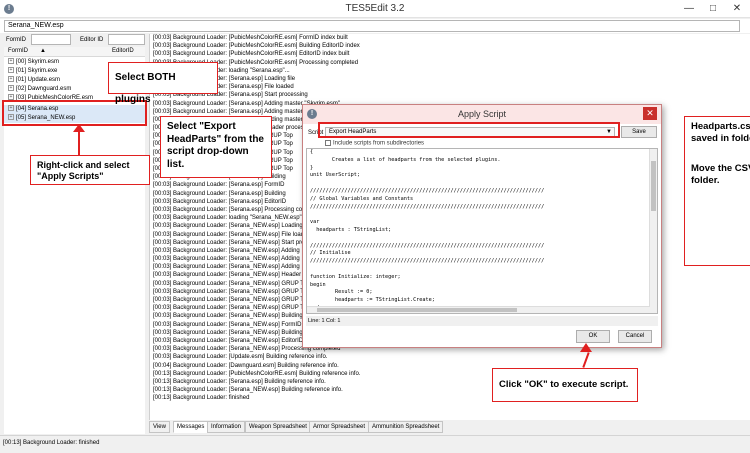 The image size is (750, 453). Describe the element at coordinates (38, 80) in the screenshot. I see `plugin-name: [01] Update.esm` at that location.